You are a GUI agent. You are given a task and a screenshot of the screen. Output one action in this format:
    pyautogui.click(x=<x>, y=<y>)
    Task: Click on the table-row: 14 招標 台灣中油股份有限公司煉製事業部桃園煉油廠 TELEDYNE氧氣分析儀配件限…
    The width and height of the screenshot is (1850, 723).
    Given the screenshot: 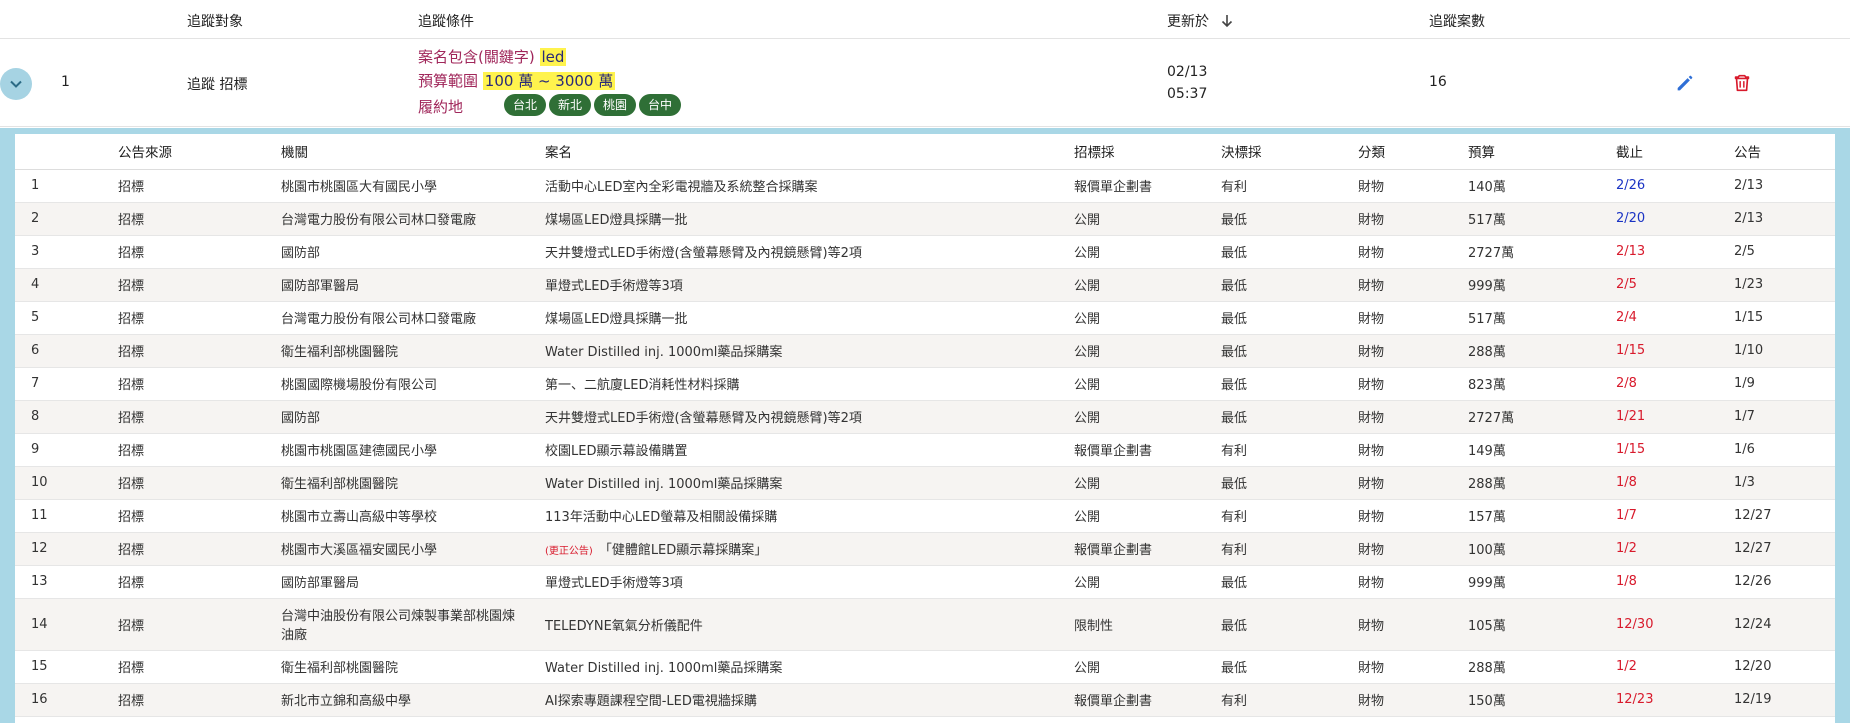 What is the action you would take?
    pyautogui.click(x=925, y=624)
    